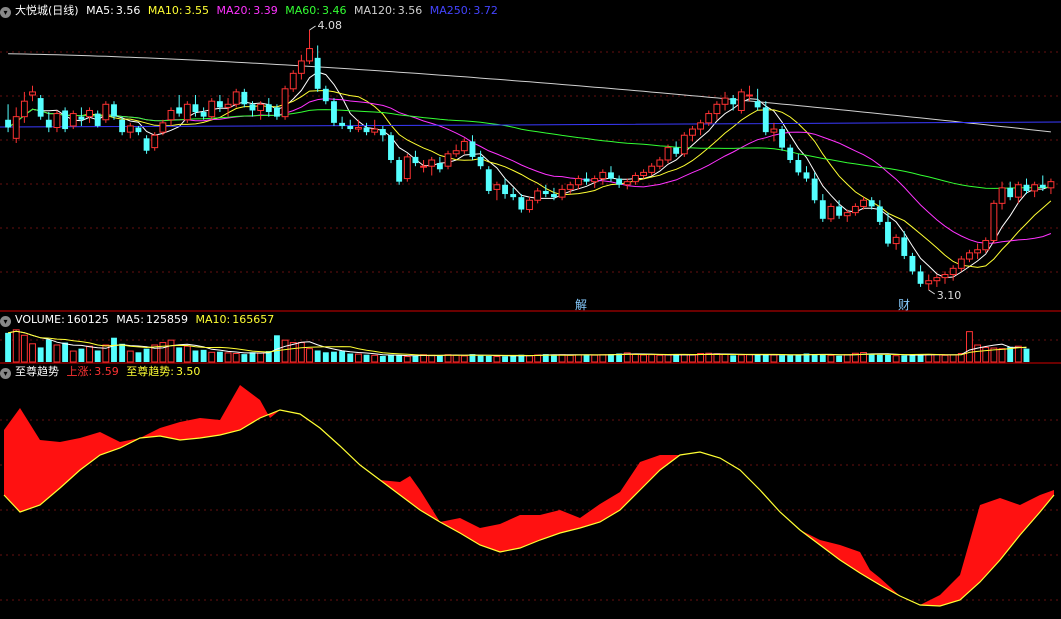  Describe the element at coordinates (87, 319) in the screenshot. I see `volume-value: 160125` at that location.